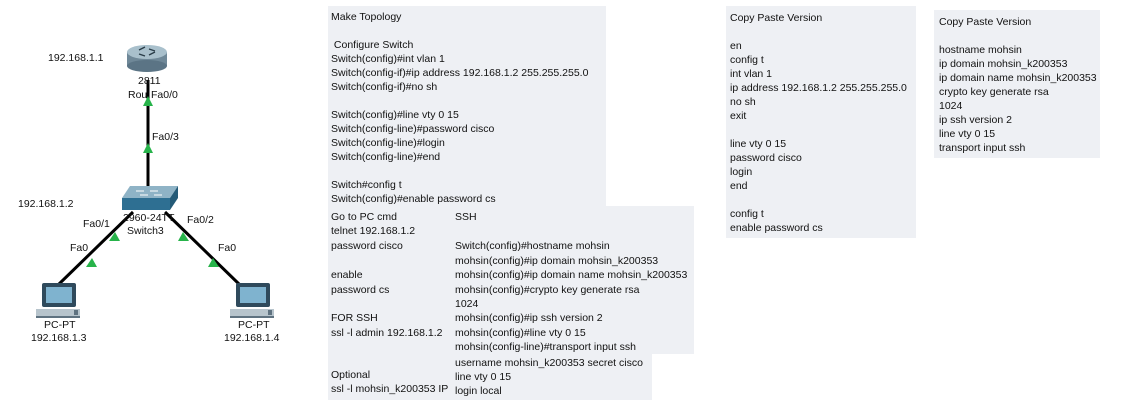  What do you see at coordinates (164, 95) in the screenshot?
I see `router-port-label: Fa0/0` at bounding box center [164, 95].